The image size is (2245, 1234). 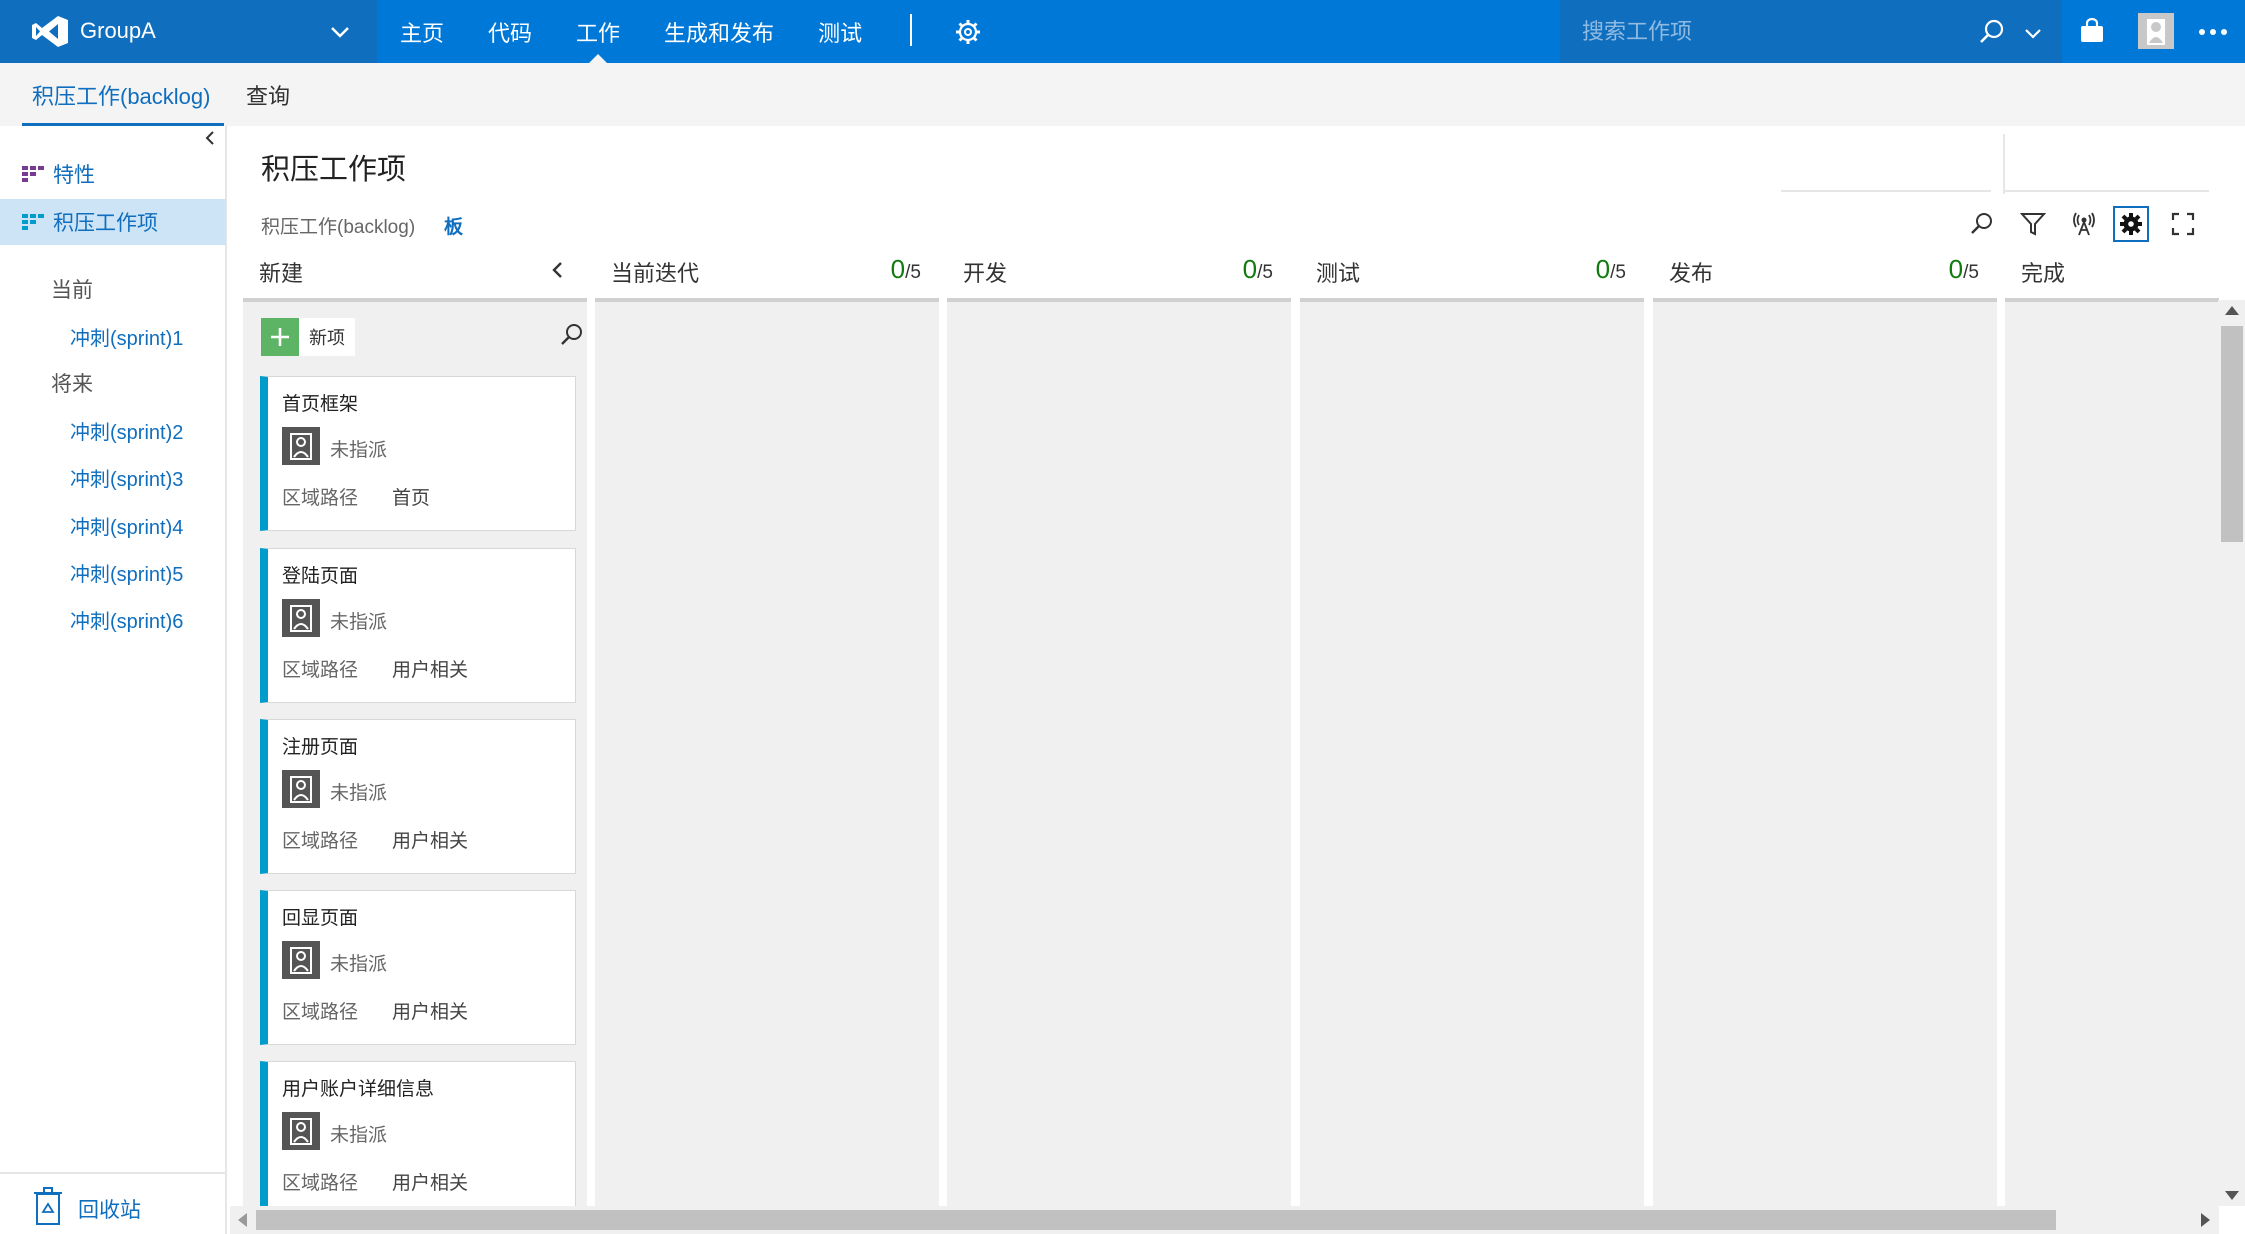 What do you see at coordinates (510, 31) in the screenshot?
I see `nav-code: 代码` at bounding box center [510, 31].